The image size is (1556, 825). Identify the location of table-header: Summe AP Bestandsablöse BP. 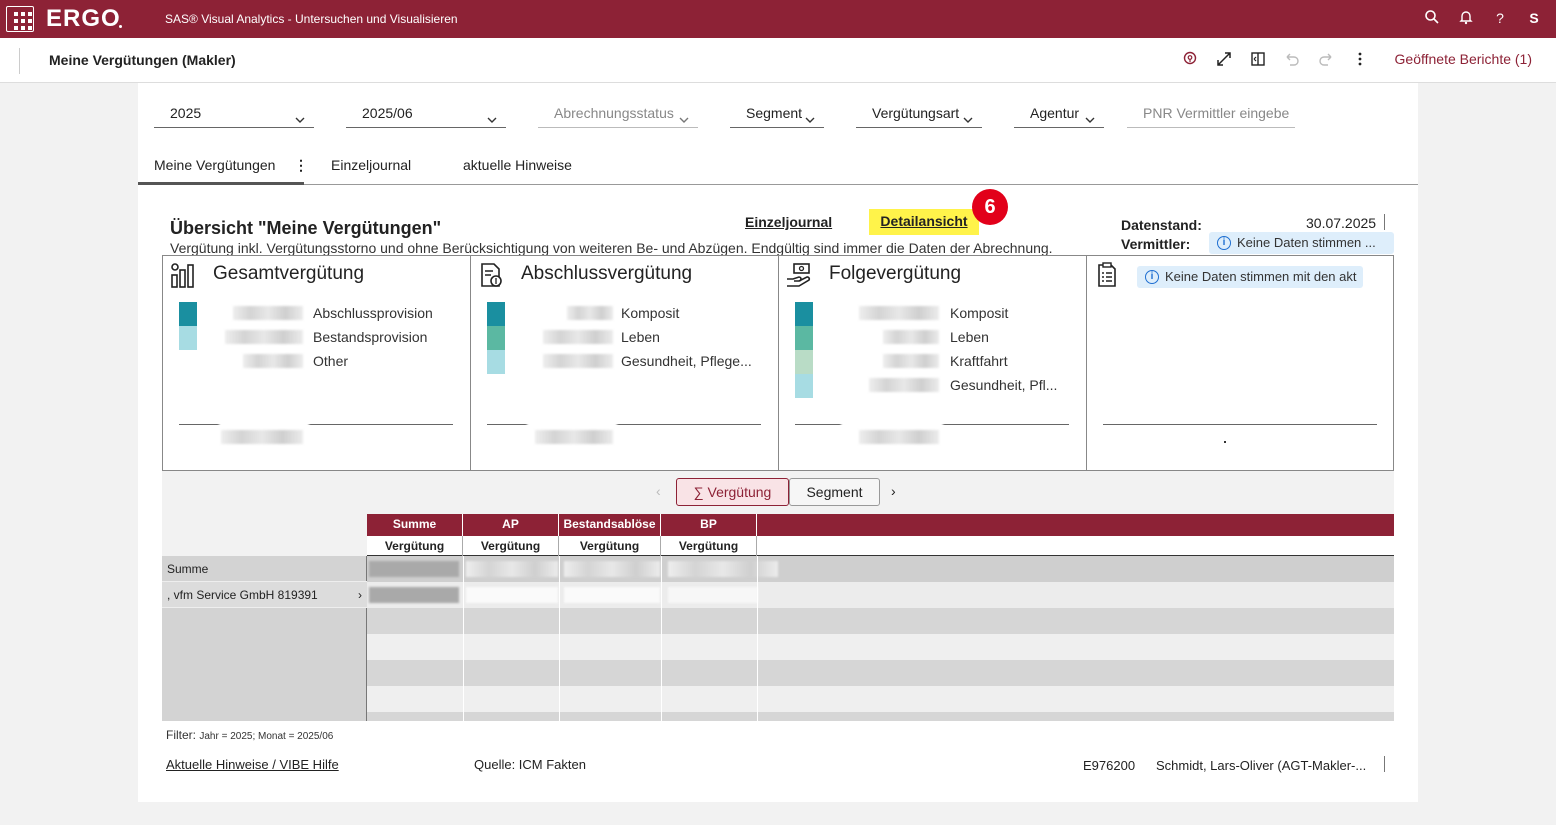
(880, 525).